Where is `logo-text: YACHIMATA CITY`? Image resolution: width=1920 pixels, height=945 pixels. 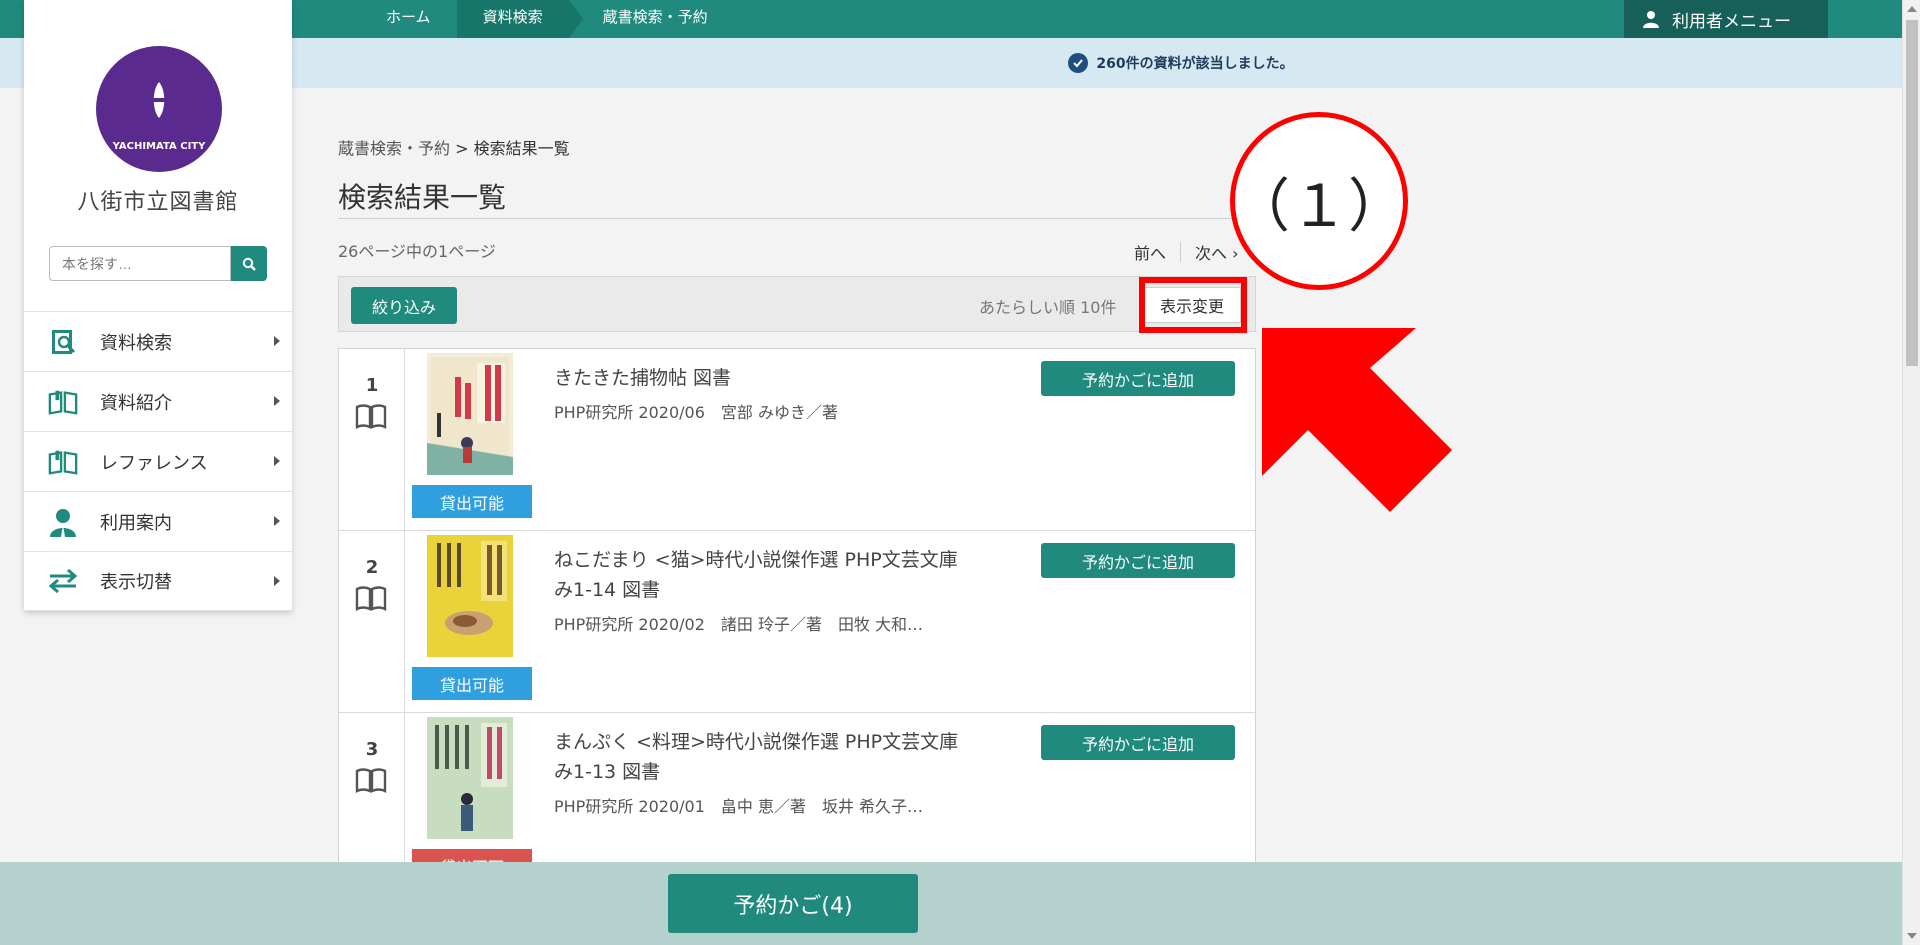
logo-text: YACHIMATA CITY is located at coordinates (159, 146).